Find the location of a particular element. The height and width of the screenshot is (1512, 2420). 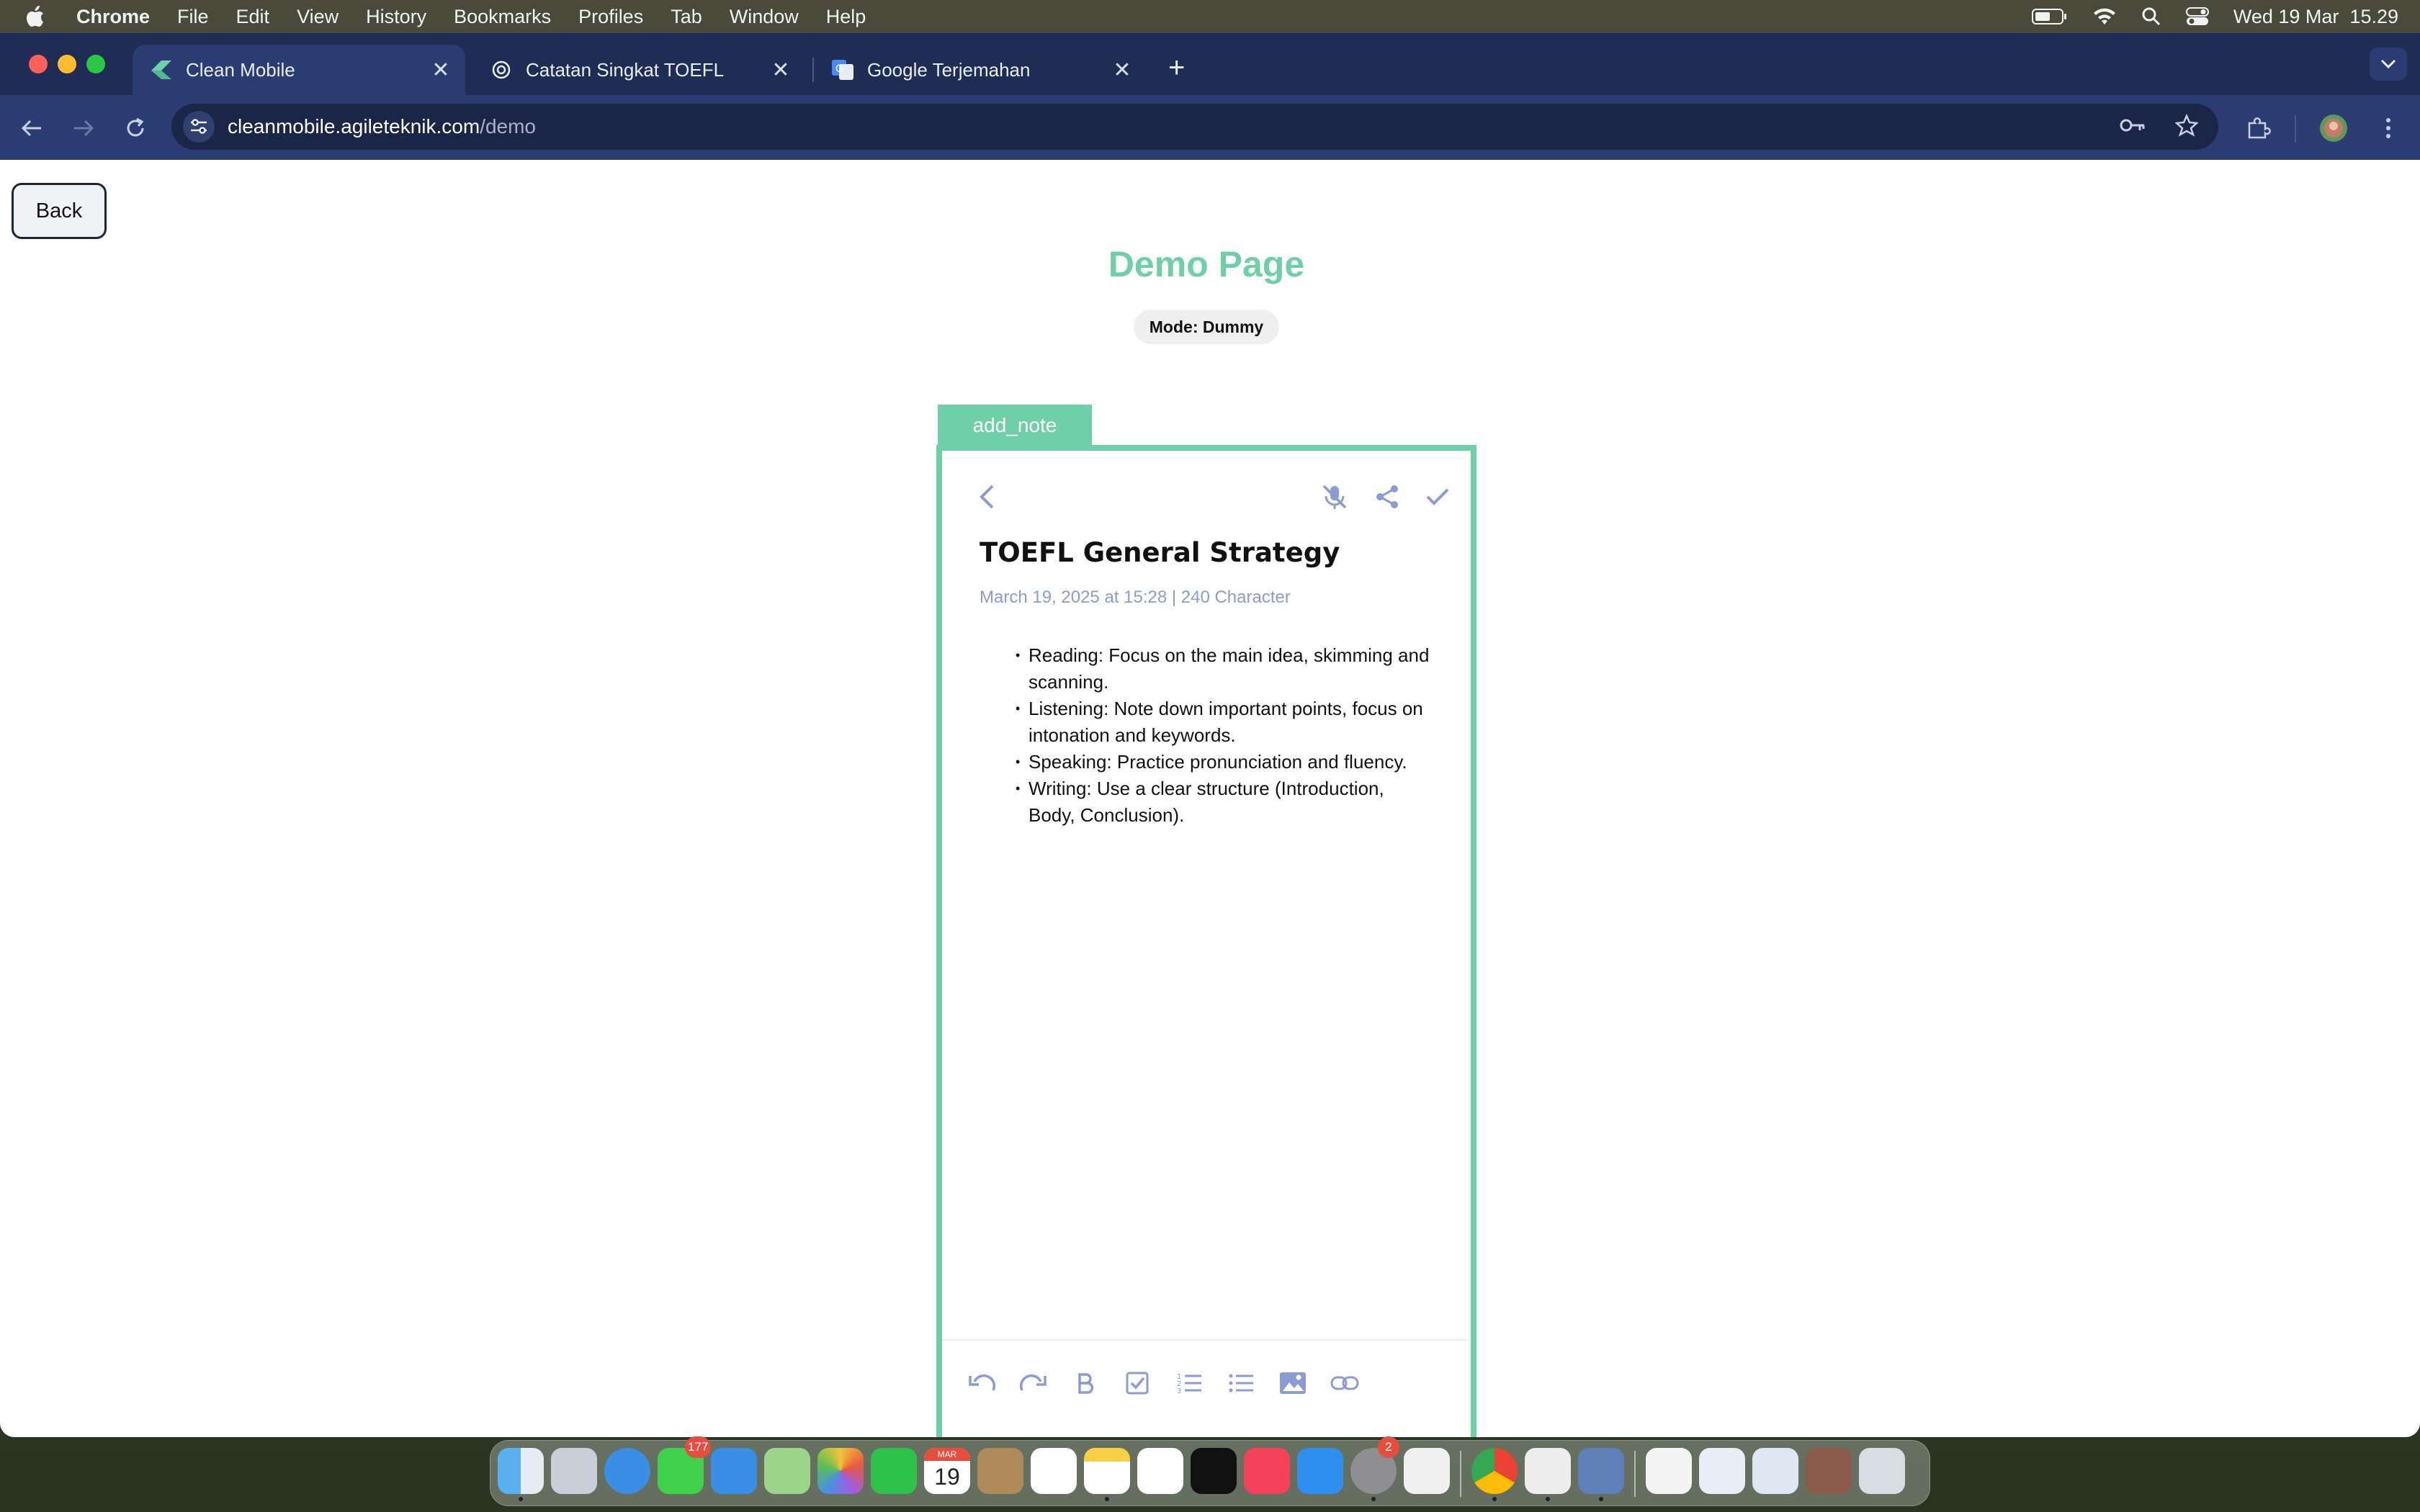

zoom-window-button is located at coordinates (95, 64).